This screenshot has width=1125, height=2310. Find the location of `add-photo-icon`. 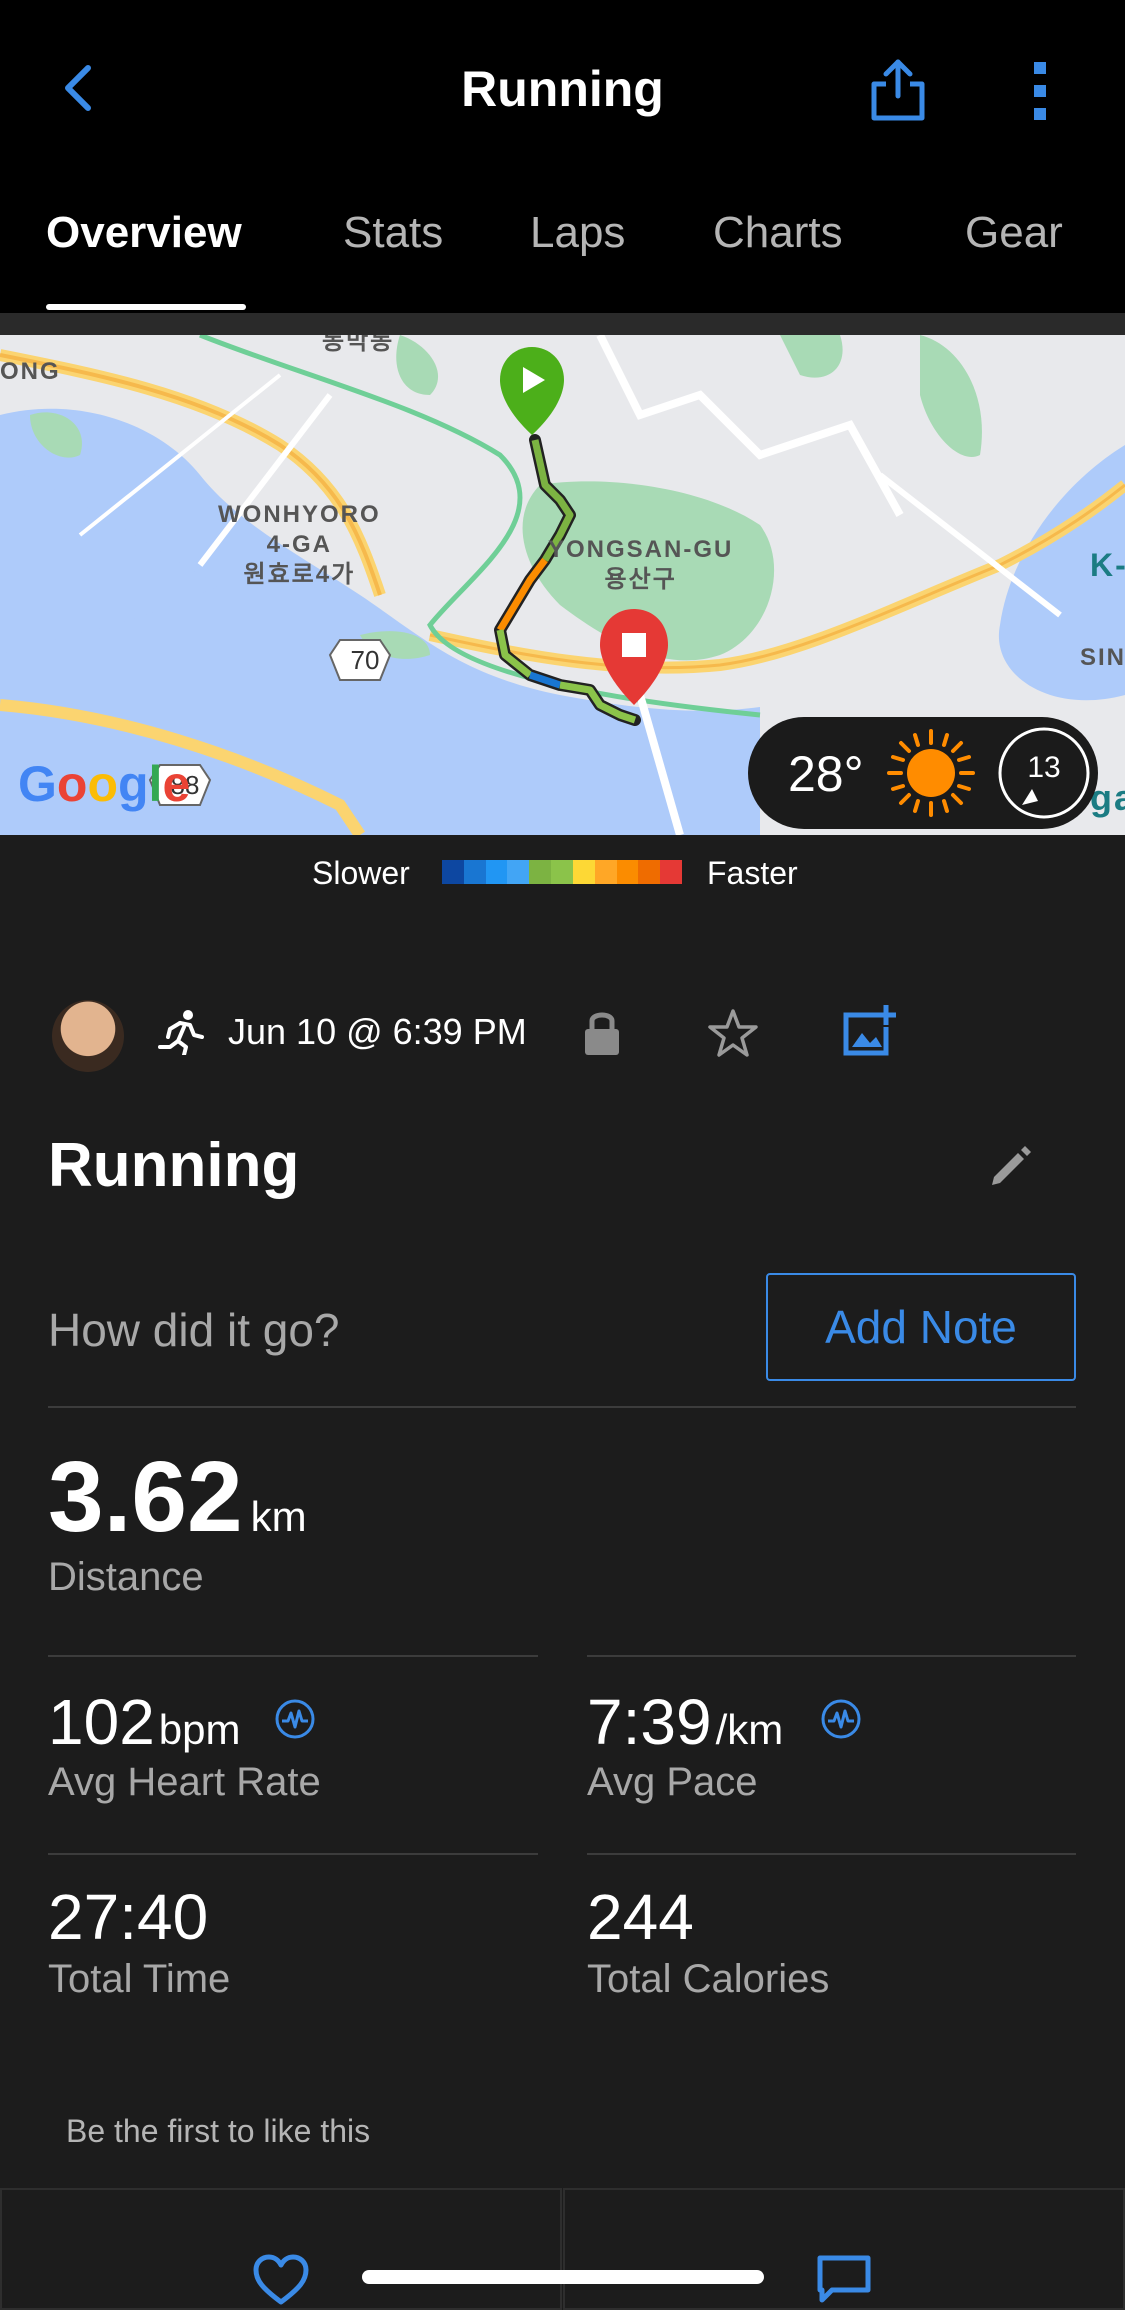

add-photo-icon is located at coordinates (868, 1031).